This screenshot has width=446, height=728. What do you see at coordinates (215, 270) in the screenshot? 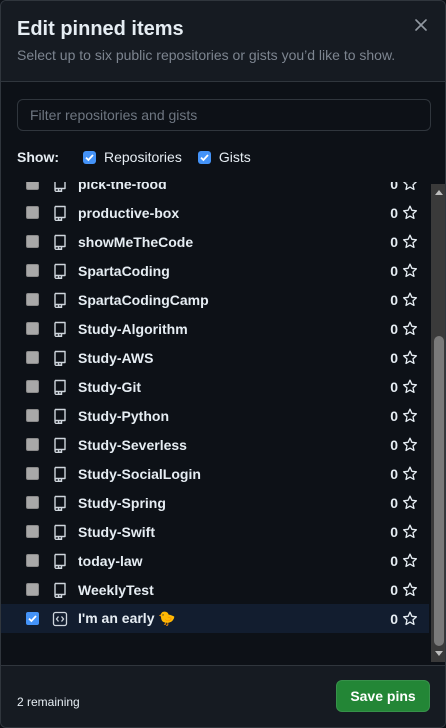
I see `list-item: SpartaCoding 0` at bounding box center [215, 270].